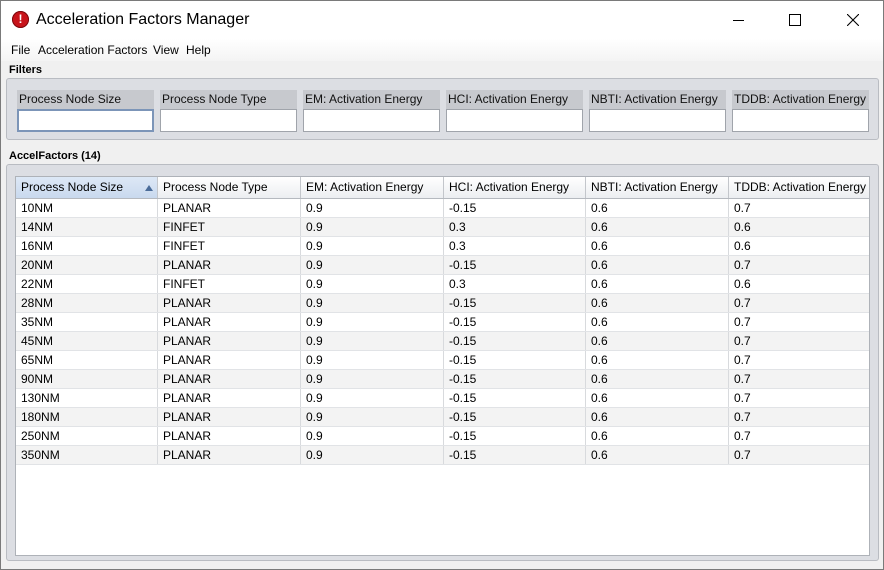 This screenshot has width=884, height=570. Describe the element at coordinates (166, 50) in the screenshot. I see `menu-view: View` at that location.